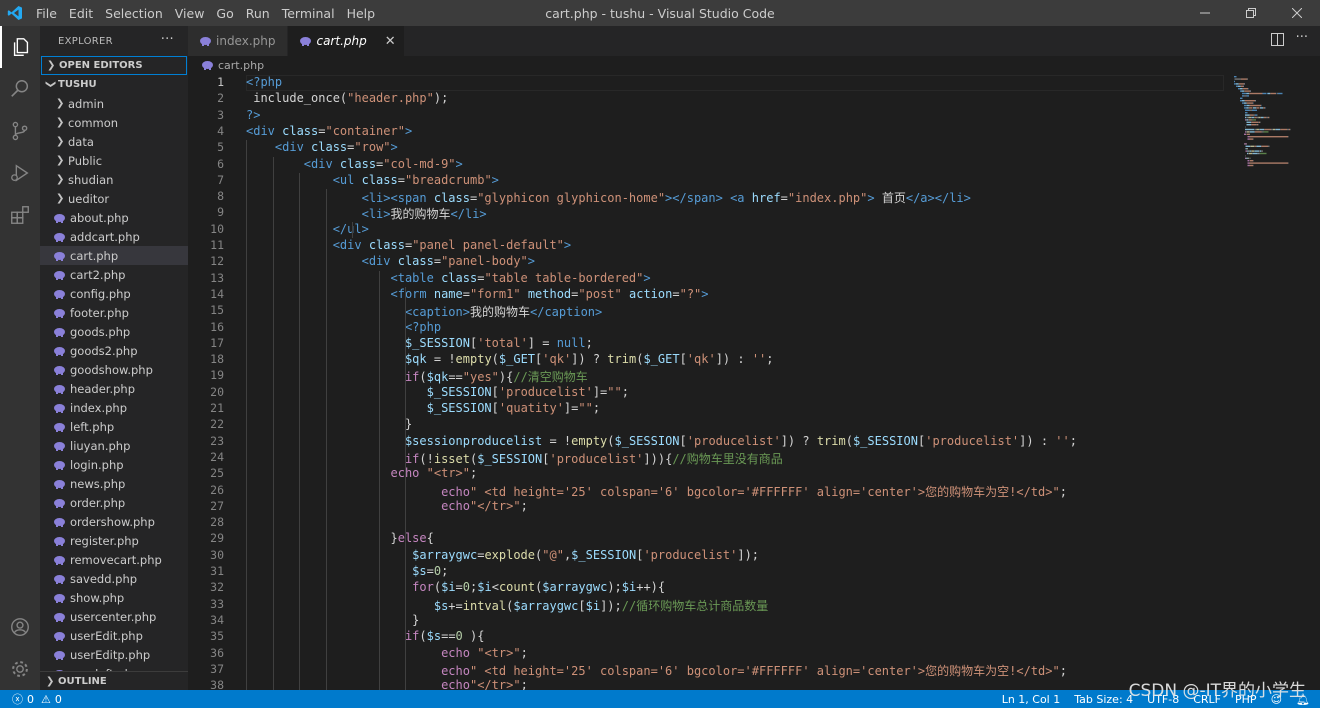 The image size is (1320, 708). Describe the element at coordinates (20, 131) in the screenshot. I see `source-control-icon` at that location.